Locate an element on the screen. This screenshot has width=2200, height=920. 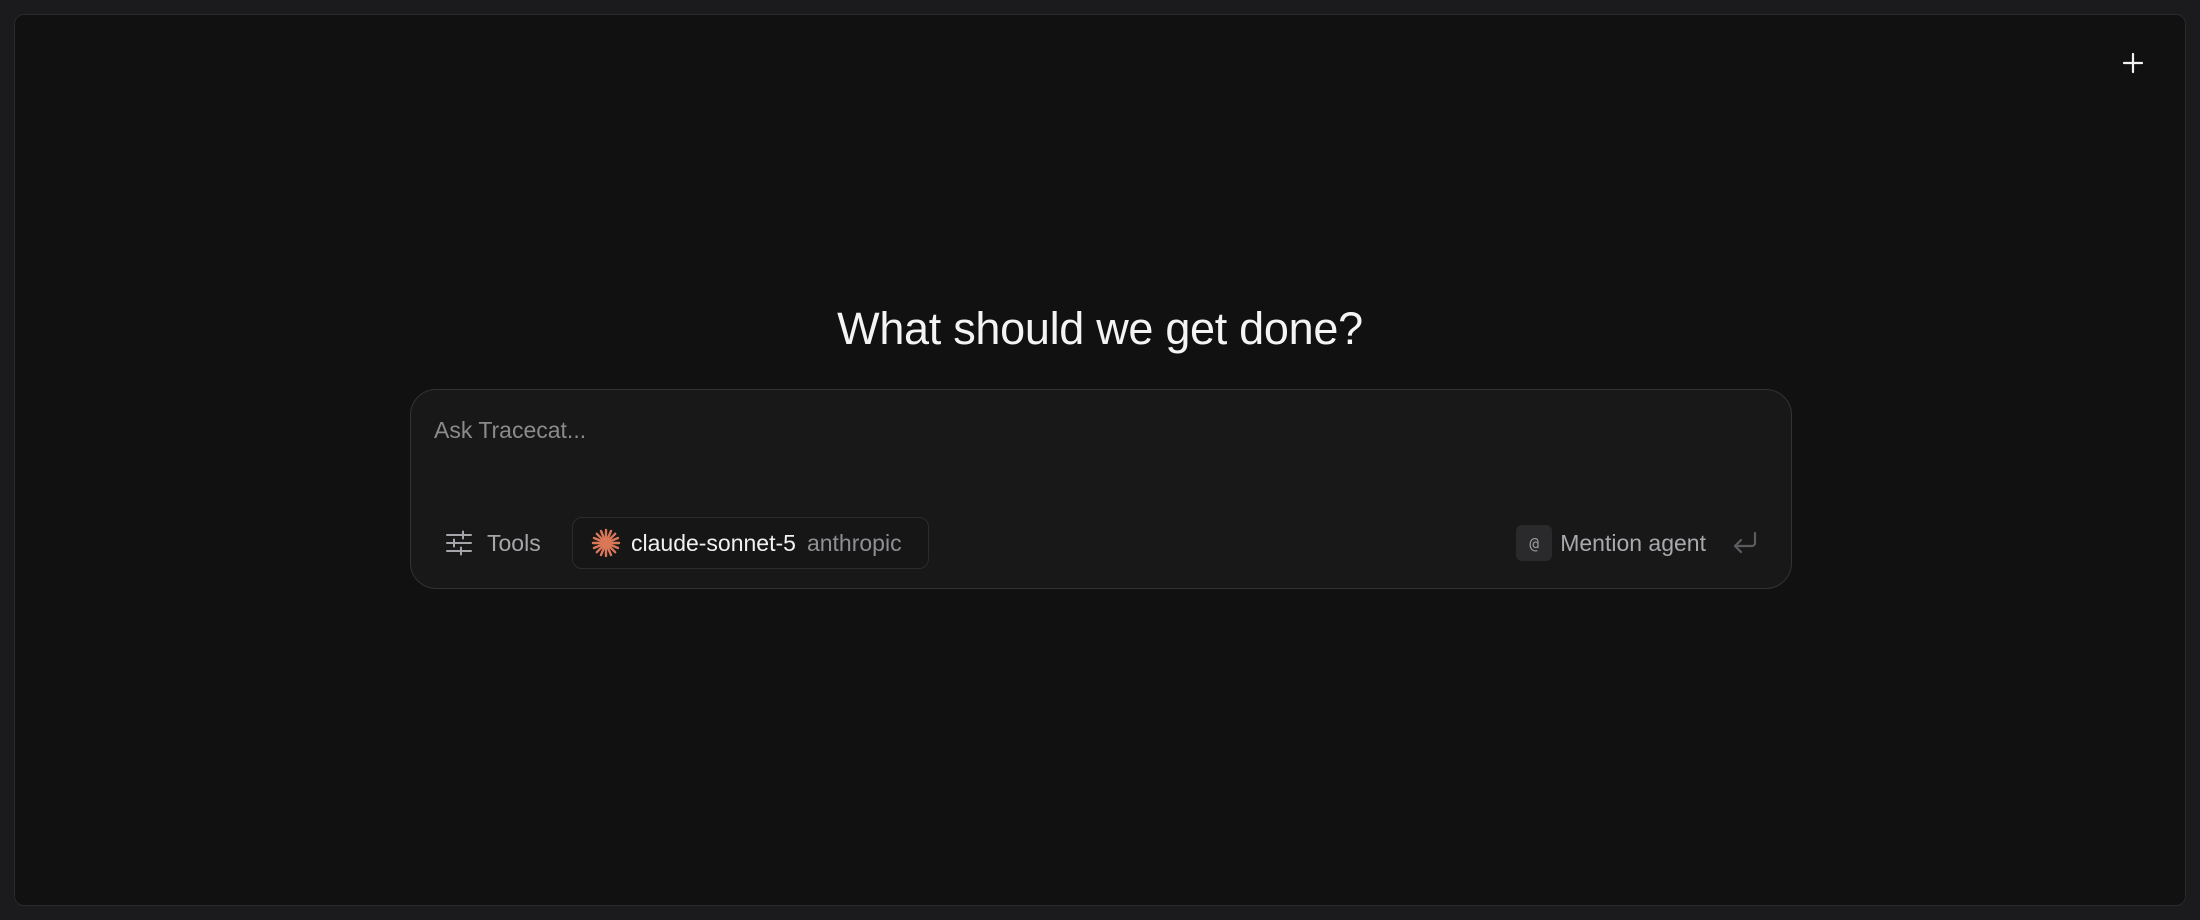
model-selector: claude-sonnet-5 anthropic is located at coordinates (750, 543).